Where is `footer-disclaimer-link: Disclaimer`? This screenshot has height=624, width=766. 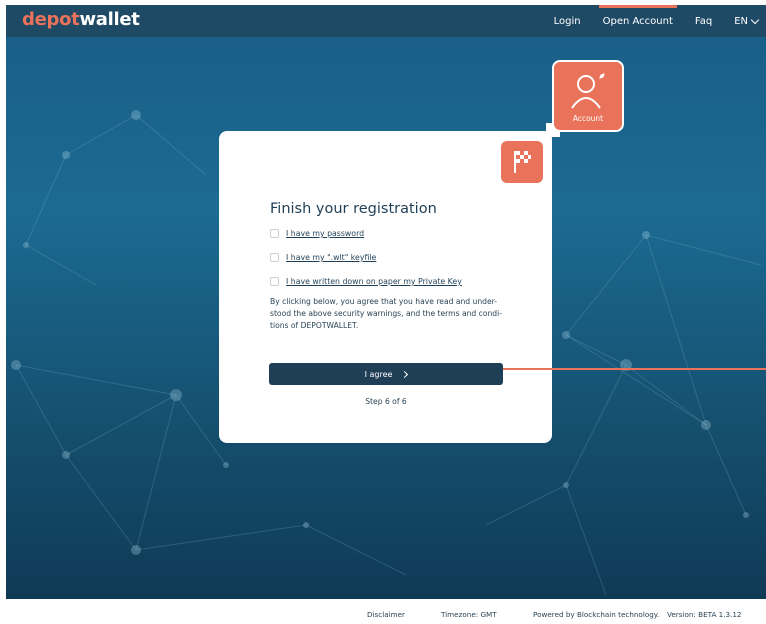
footer-disclaimer-link: Disclaimer is located at coordinates (386, 614).